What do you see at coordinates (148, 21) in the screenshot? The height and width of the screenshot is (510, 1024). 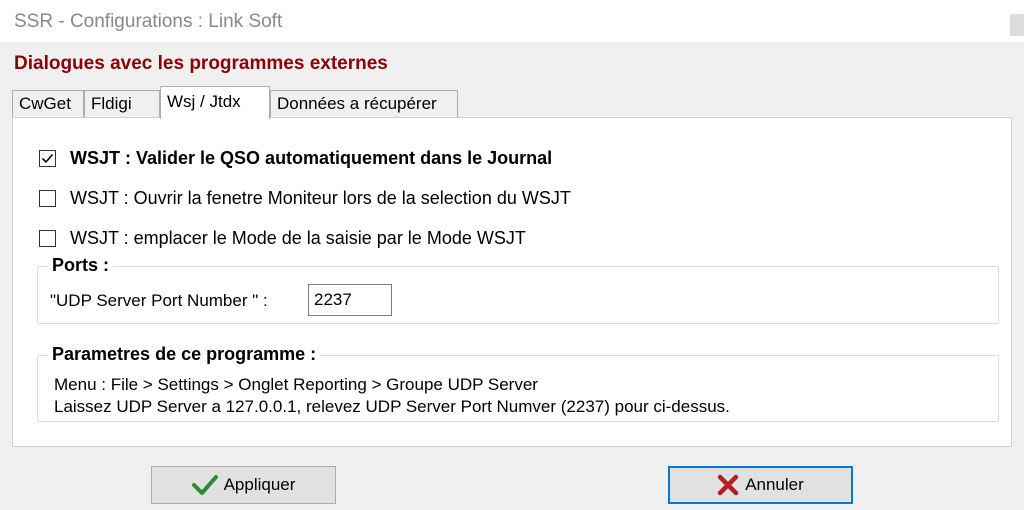 I see `window-title: SSR - Configurations : Link Soft` at bounding box center [148, 21].